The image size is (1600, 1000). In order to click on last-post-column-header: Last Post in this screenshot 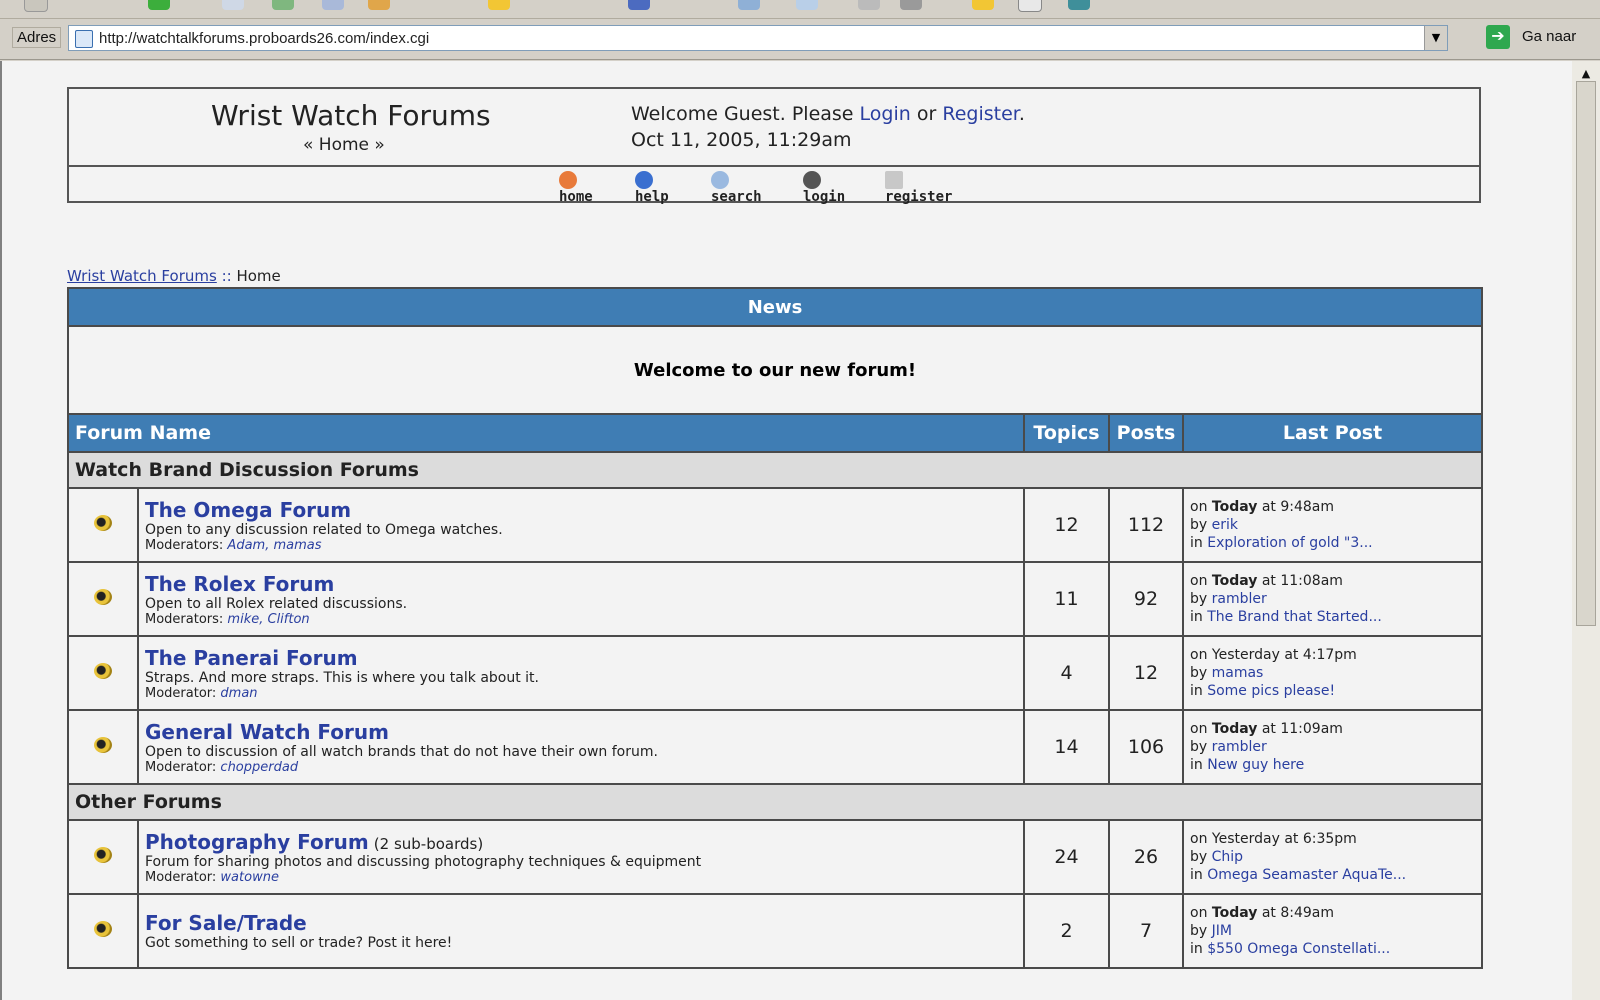, I will do `click(1332, 433)`.